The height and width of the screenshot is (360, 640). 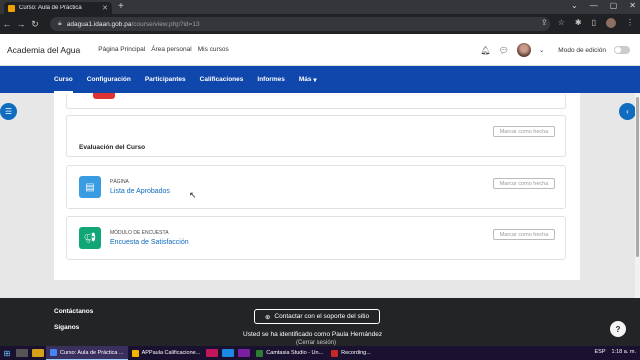 What do you see at coordinates (624, 352) in the screenshot?
I see `tray-clock: 1:18 a. m.` at bounding box center [624, 352].